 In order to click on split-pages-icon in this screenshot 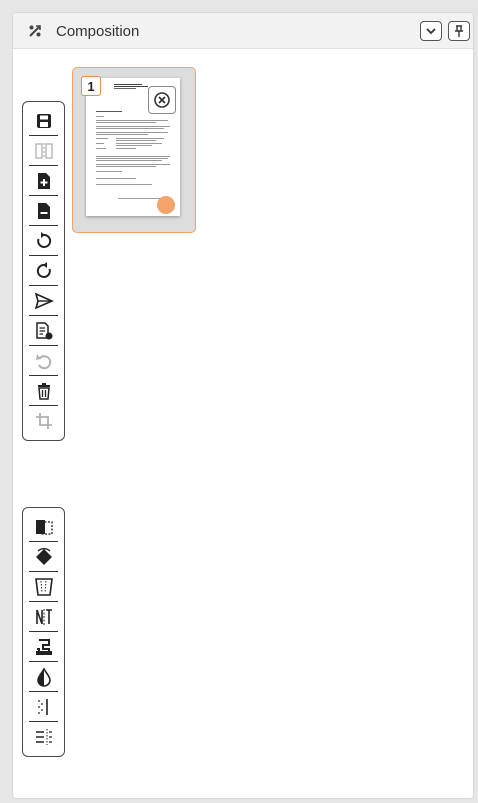, I will do `click(43, 150)`.